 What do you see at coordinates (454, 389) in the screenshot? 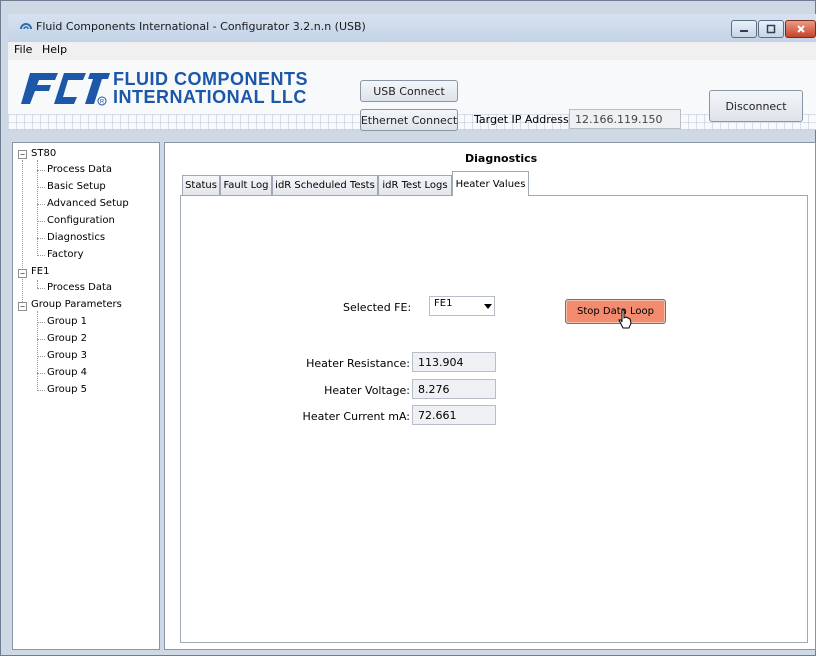
I see `heater-voltage-field: 8.276` at bounding box center [454, 389].